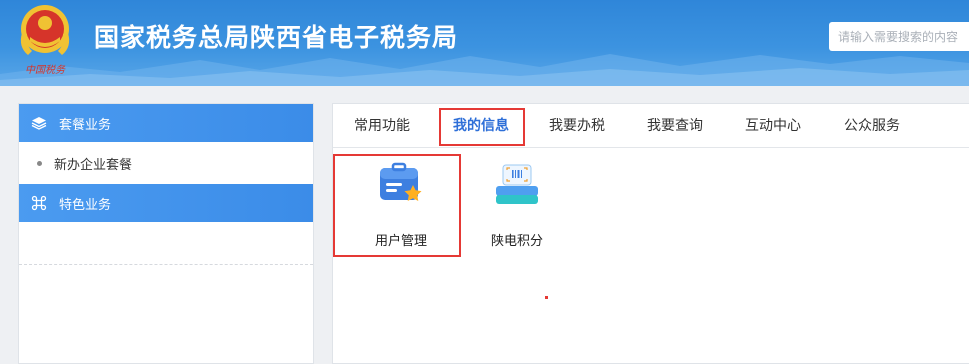  Describe the element at coordinates (577, 126) in the screenshot. I see `tab-tax-handling: 我要办税` at that location.